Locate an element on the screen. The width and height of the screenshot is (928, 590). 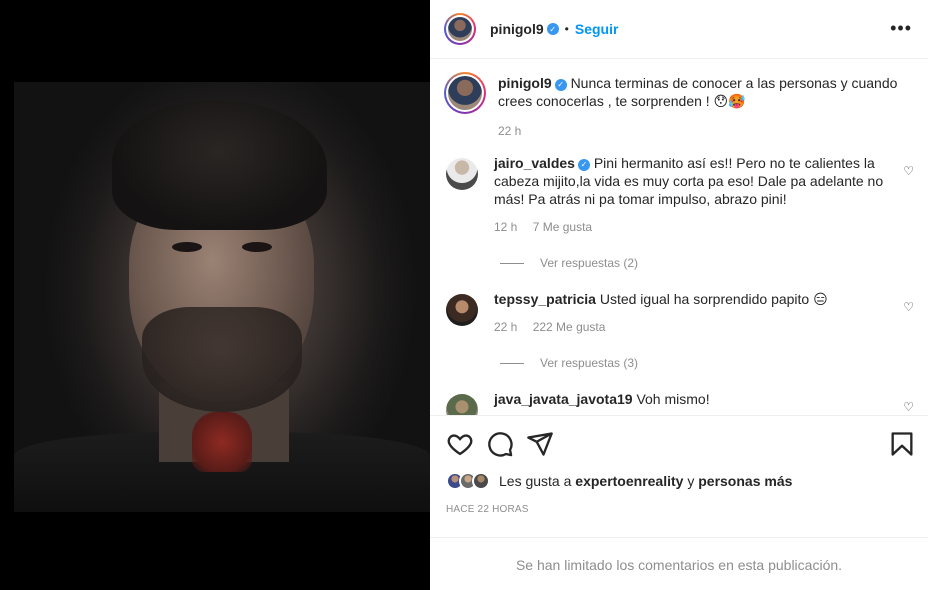
caption-username: pinigol9 is located at coordinates (525, 83).